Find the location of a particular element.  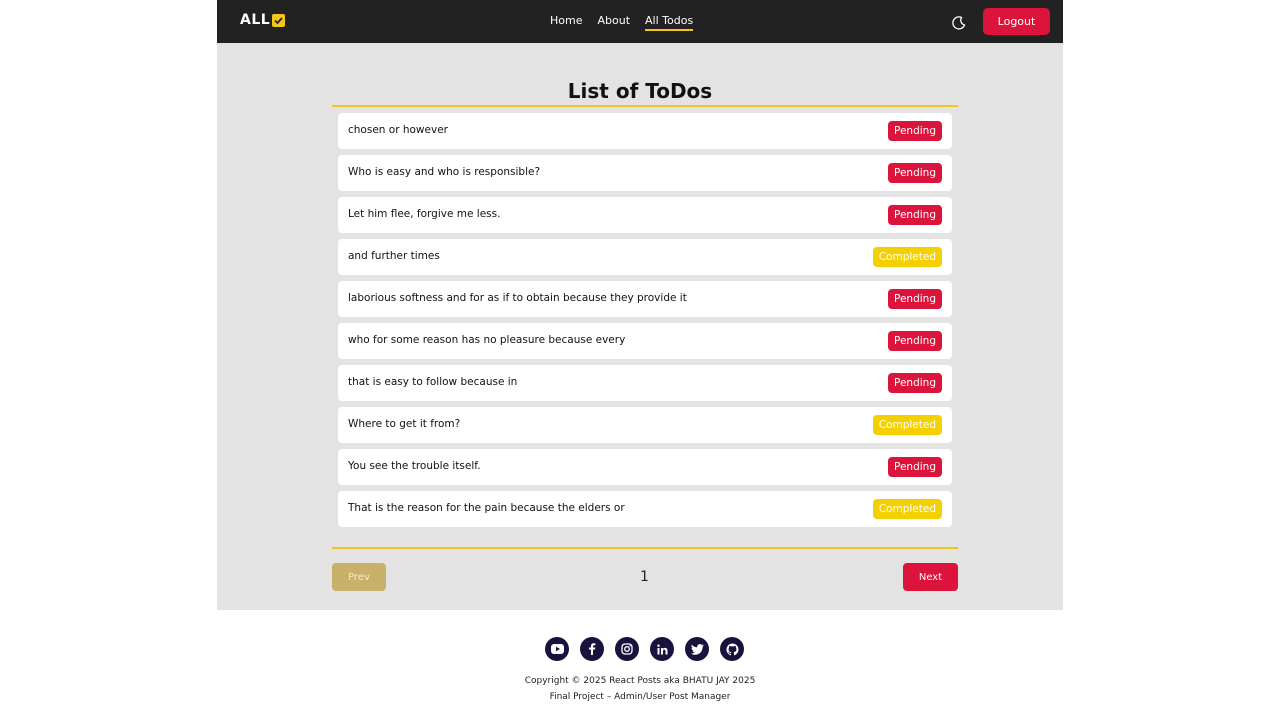

checkbox-icon is located at coordinates (279, 20).